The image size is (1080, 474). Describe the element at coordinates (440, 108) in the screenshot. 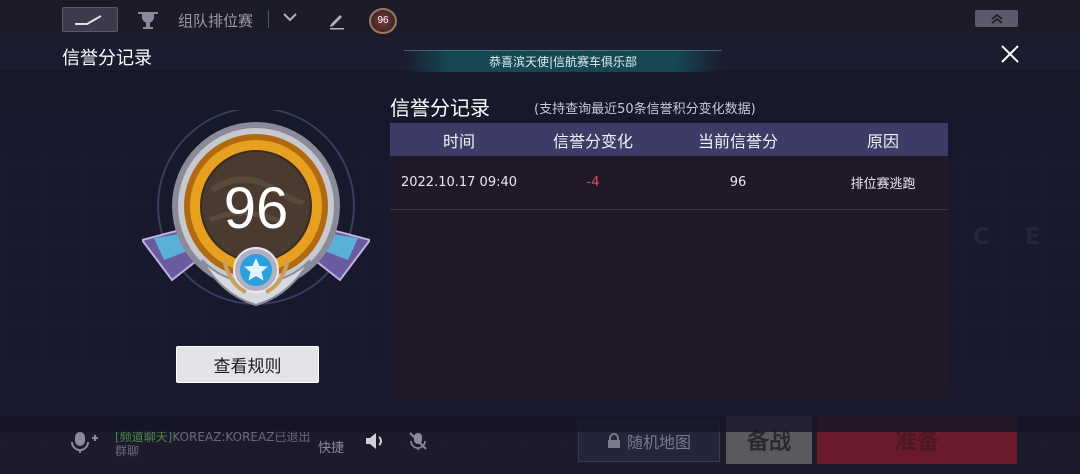

I see `records-title: 信誉分记录` at that location.